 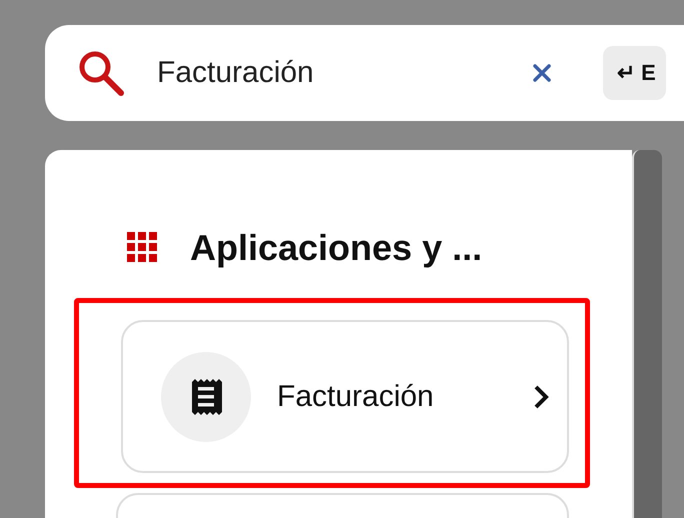 I want to click on search-field: Facturación, so click(x=327, y=73).